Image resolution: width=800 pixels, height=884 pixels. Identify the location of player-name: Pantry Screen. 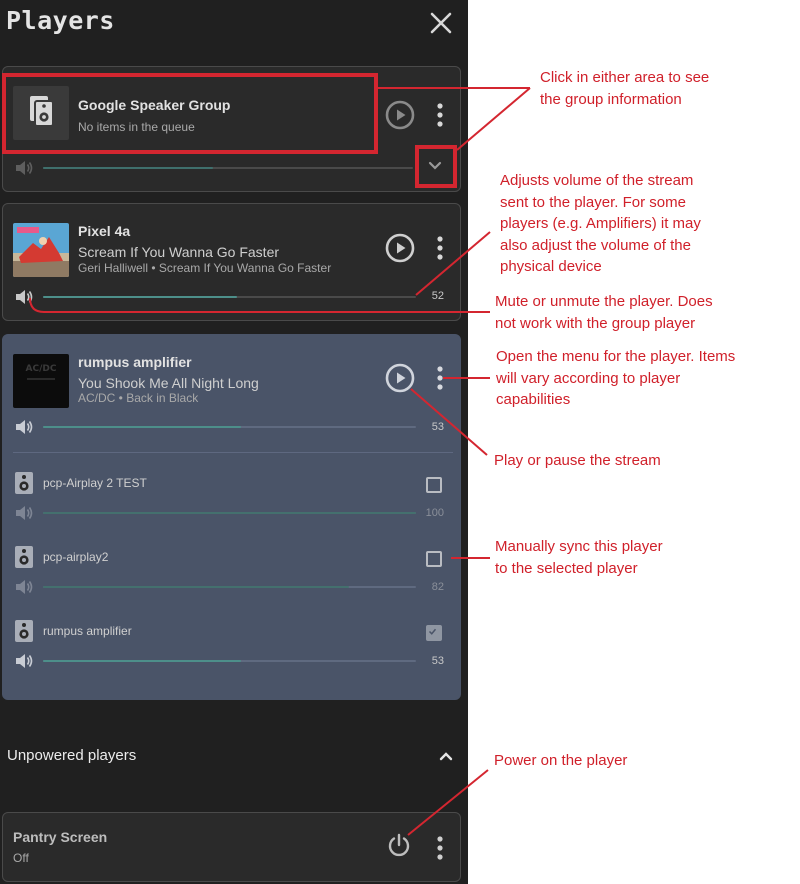
(60, 837).